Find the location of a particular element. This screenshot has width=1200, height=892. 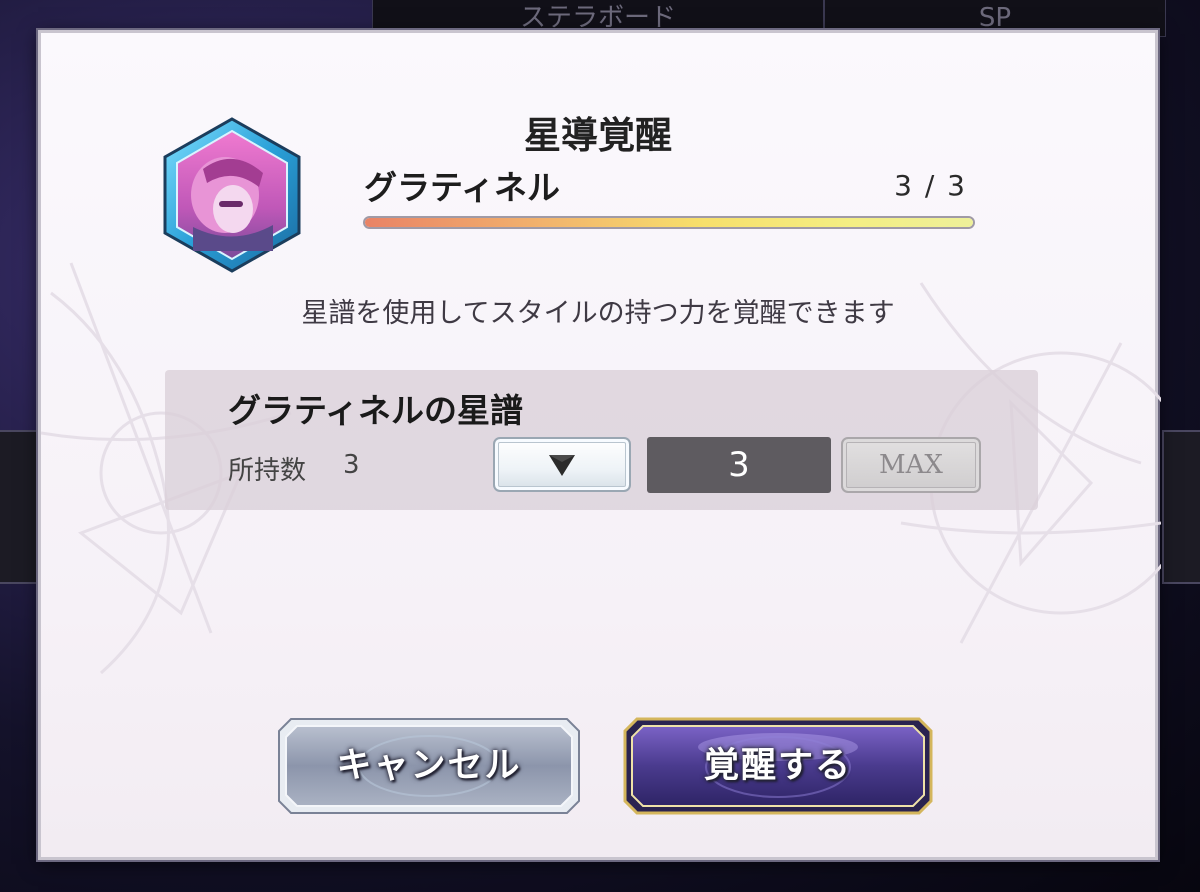

quantity-value: 3 is located at coordinates (739, 465).